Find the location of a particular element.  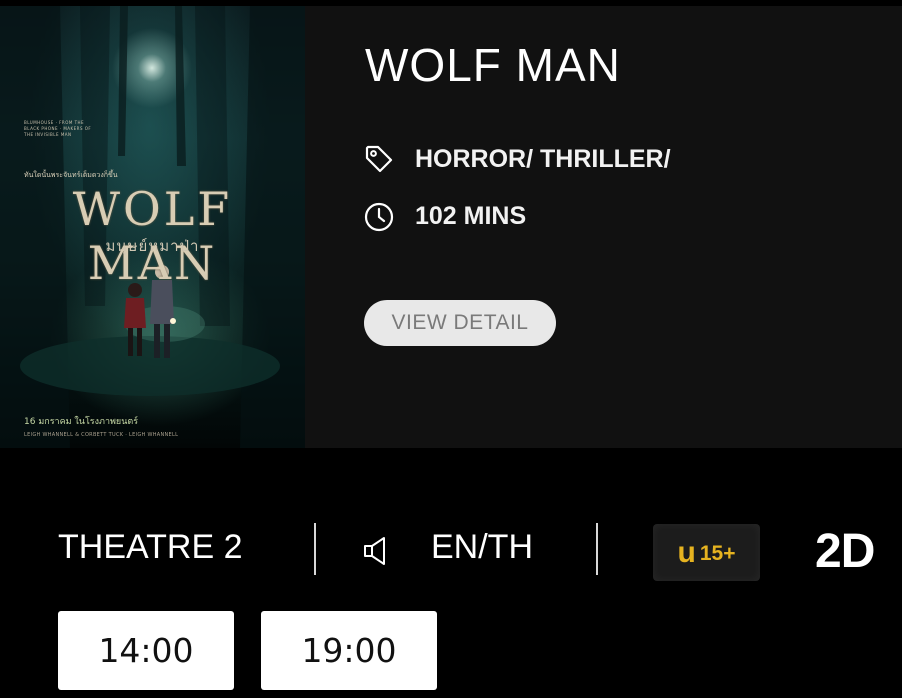

screen-format: 2D is located at coordinates (845, 551).